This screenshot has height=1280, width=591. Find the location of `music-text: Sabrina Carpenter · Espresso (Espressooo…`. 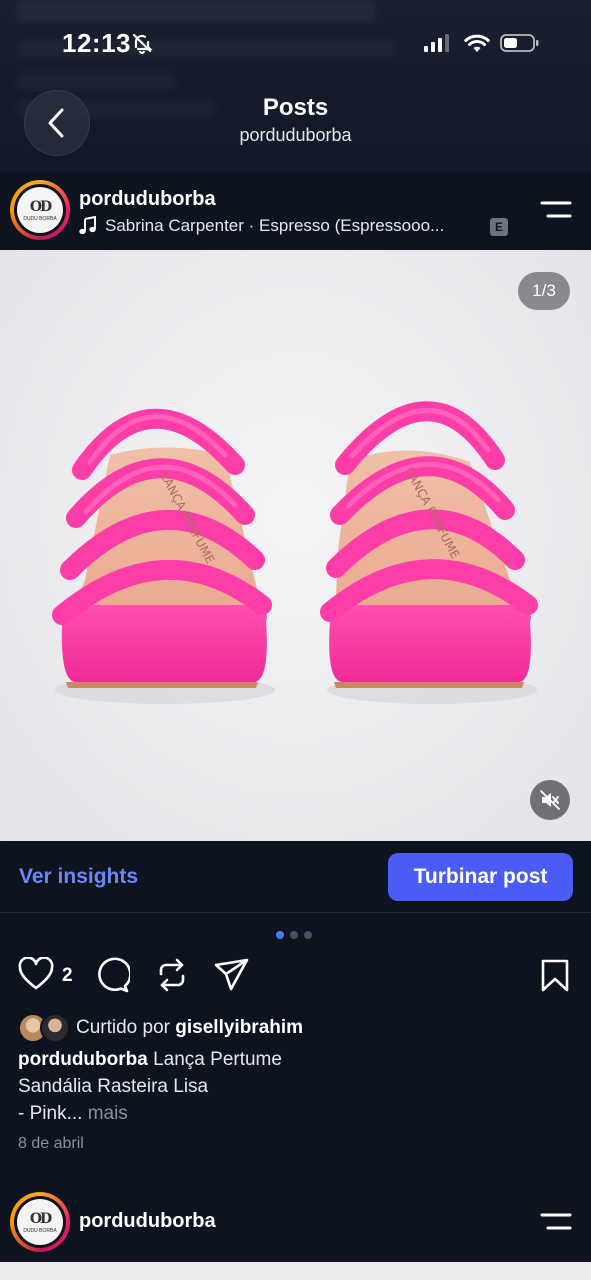

music-text: Sabrina Carpenter · Espresso (Espressooo… is located at coordinates (275, 225).